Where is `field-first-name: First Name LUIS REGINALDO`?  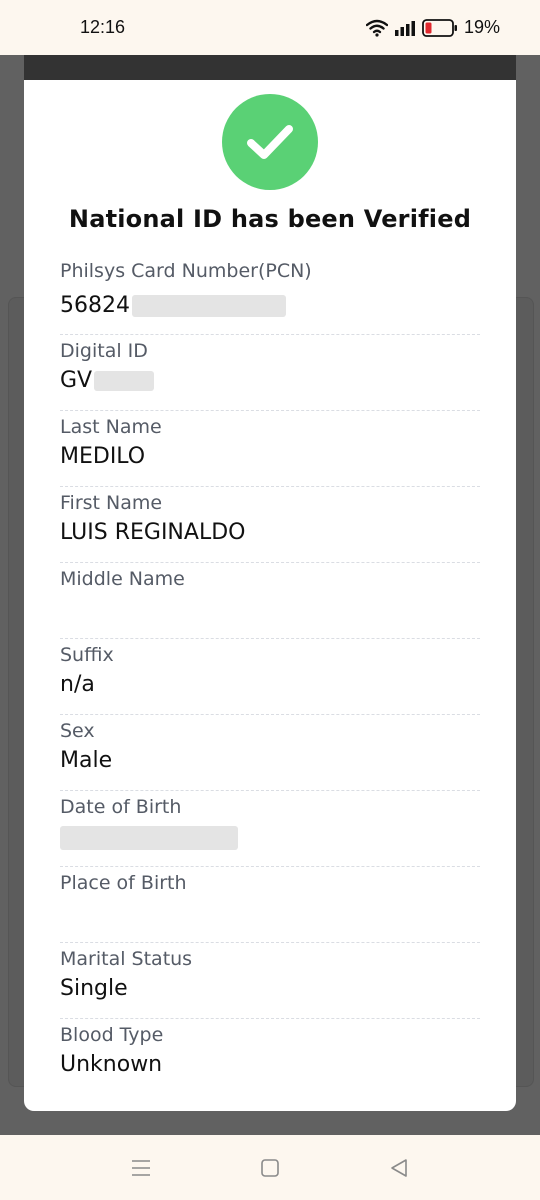 field-first-name: First Name LUIS REGINALDO is located at coordinates (270, 525).